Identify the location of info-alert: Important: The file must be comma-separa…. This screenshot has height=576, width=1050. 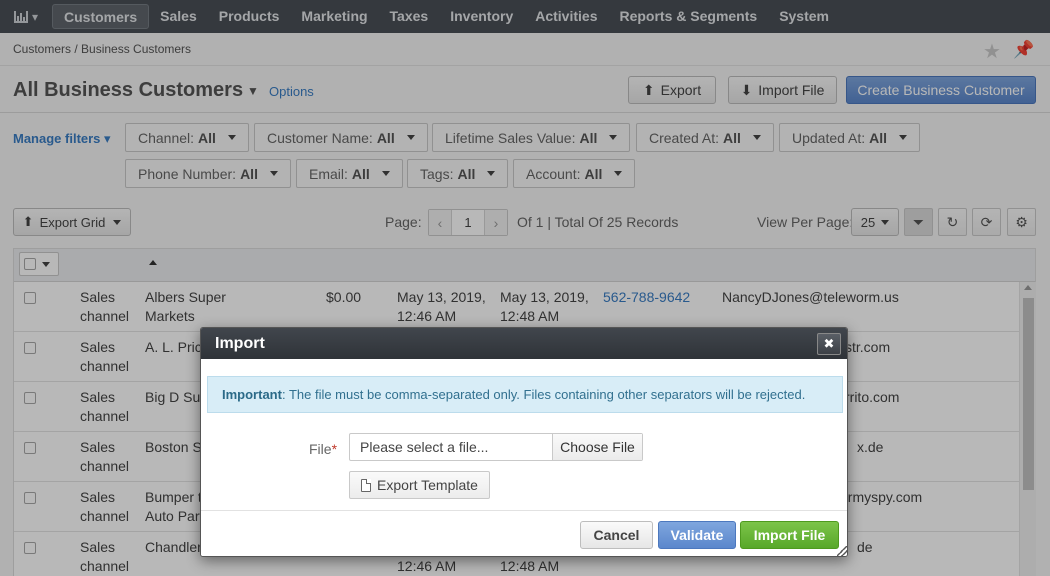
(525, 394).